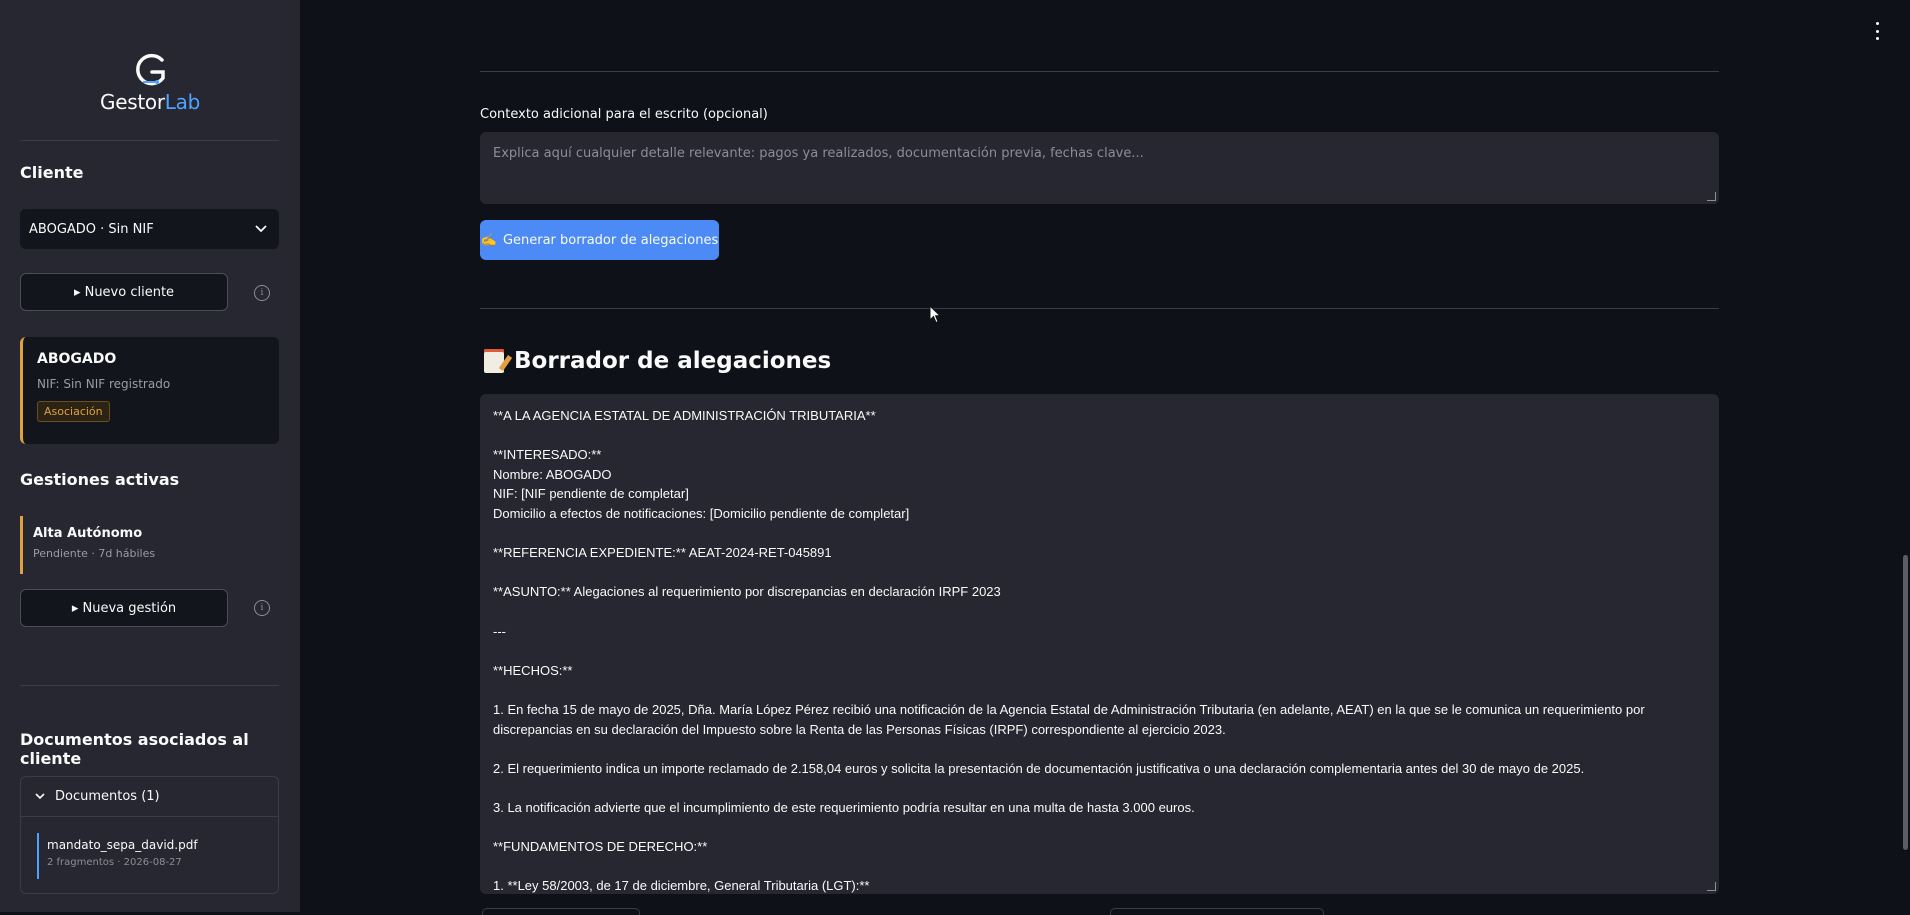 Image resolution: width=1910 pixels, height=915 pixels. I want to click on client-select-value: ABOGADO · Sin NIF, so click(91, 229).